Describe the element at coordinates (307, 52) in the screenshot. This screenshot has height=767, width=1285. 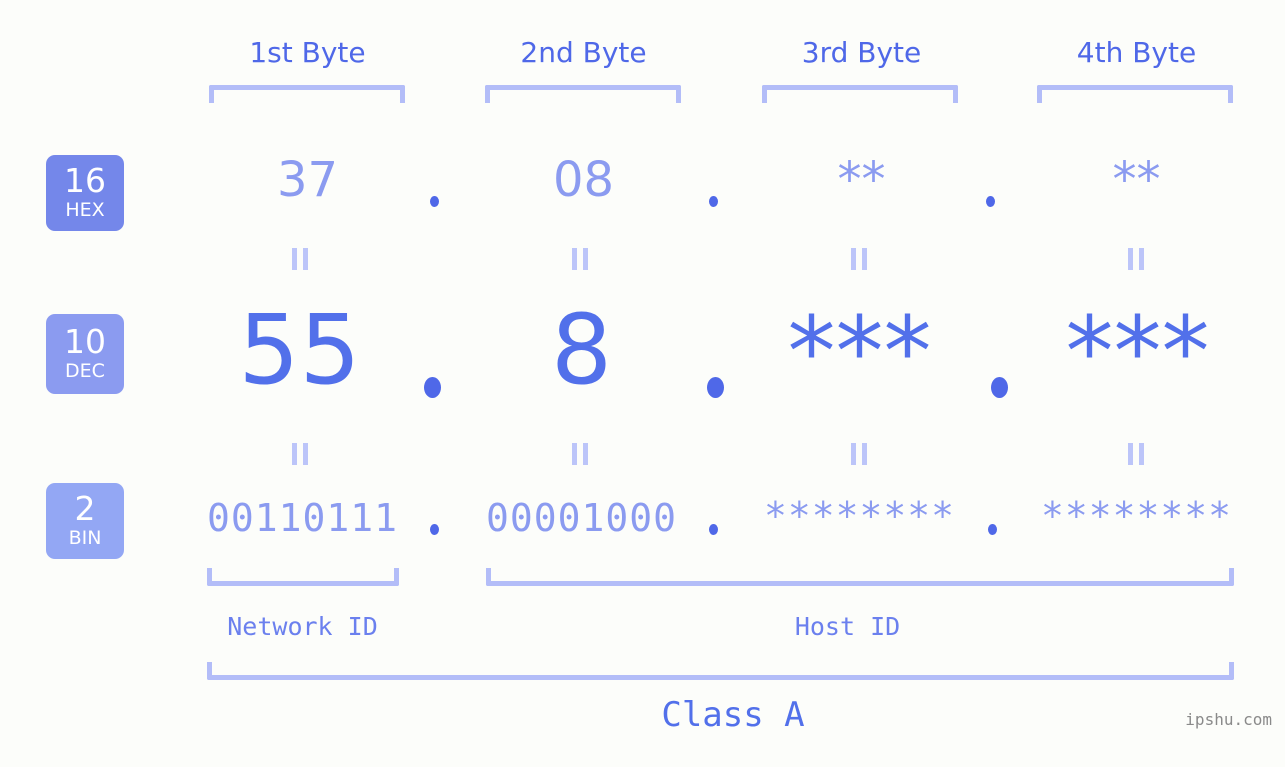
I see `byte-header-1: 1st Byte` at that location.